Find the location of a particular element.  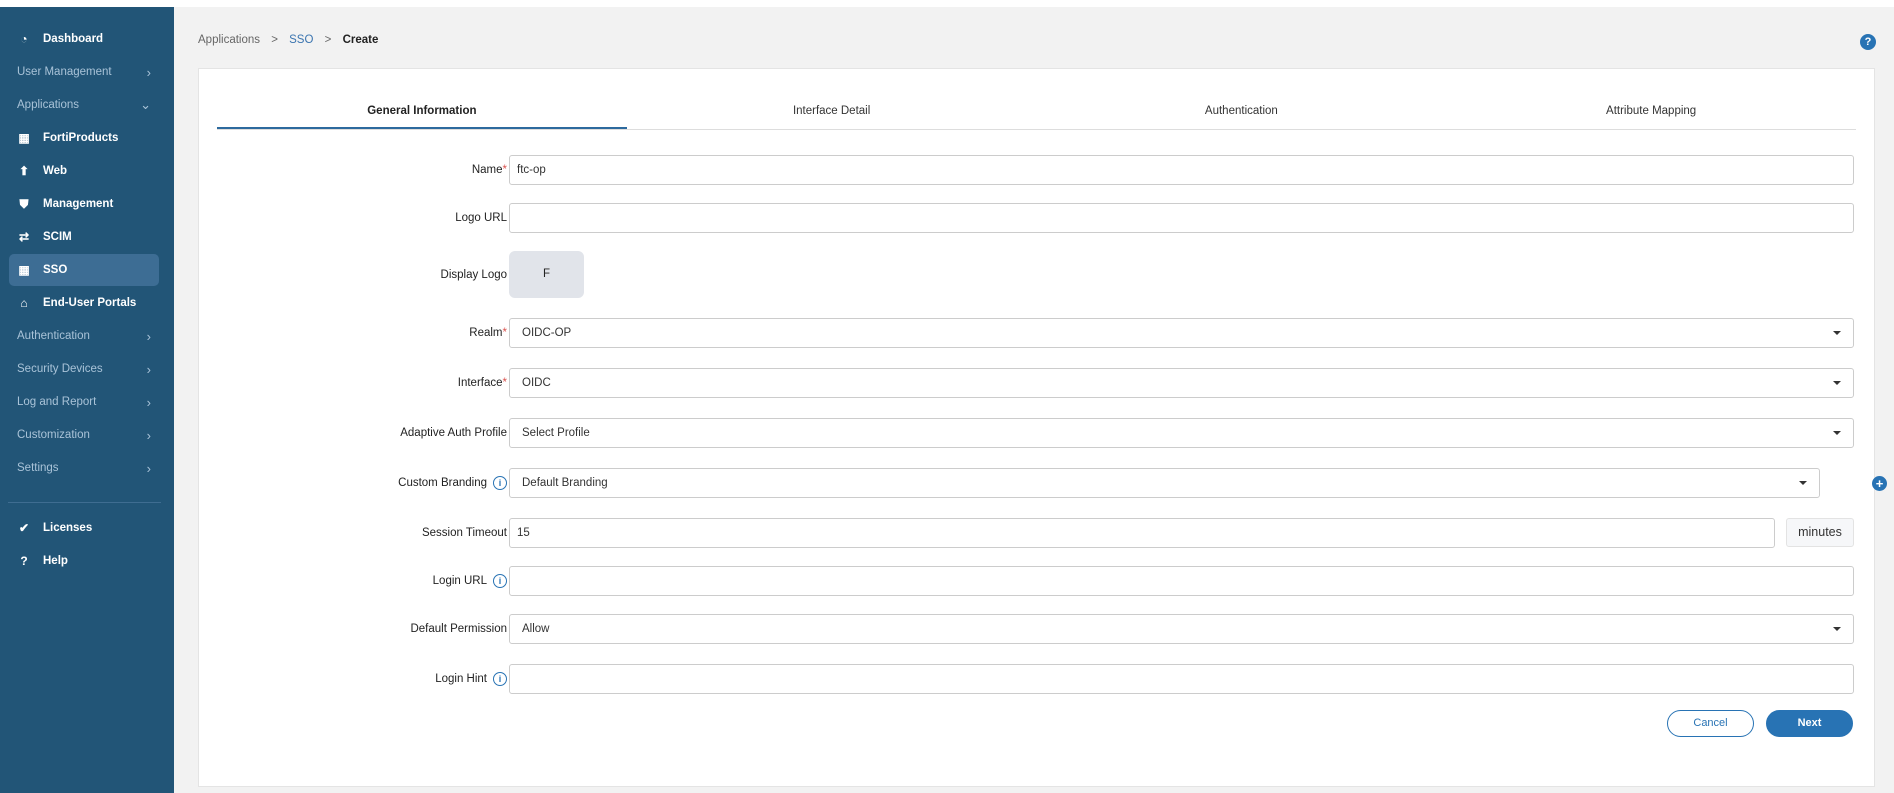

interface-value: OIDC is located at coordinates (536, 383).